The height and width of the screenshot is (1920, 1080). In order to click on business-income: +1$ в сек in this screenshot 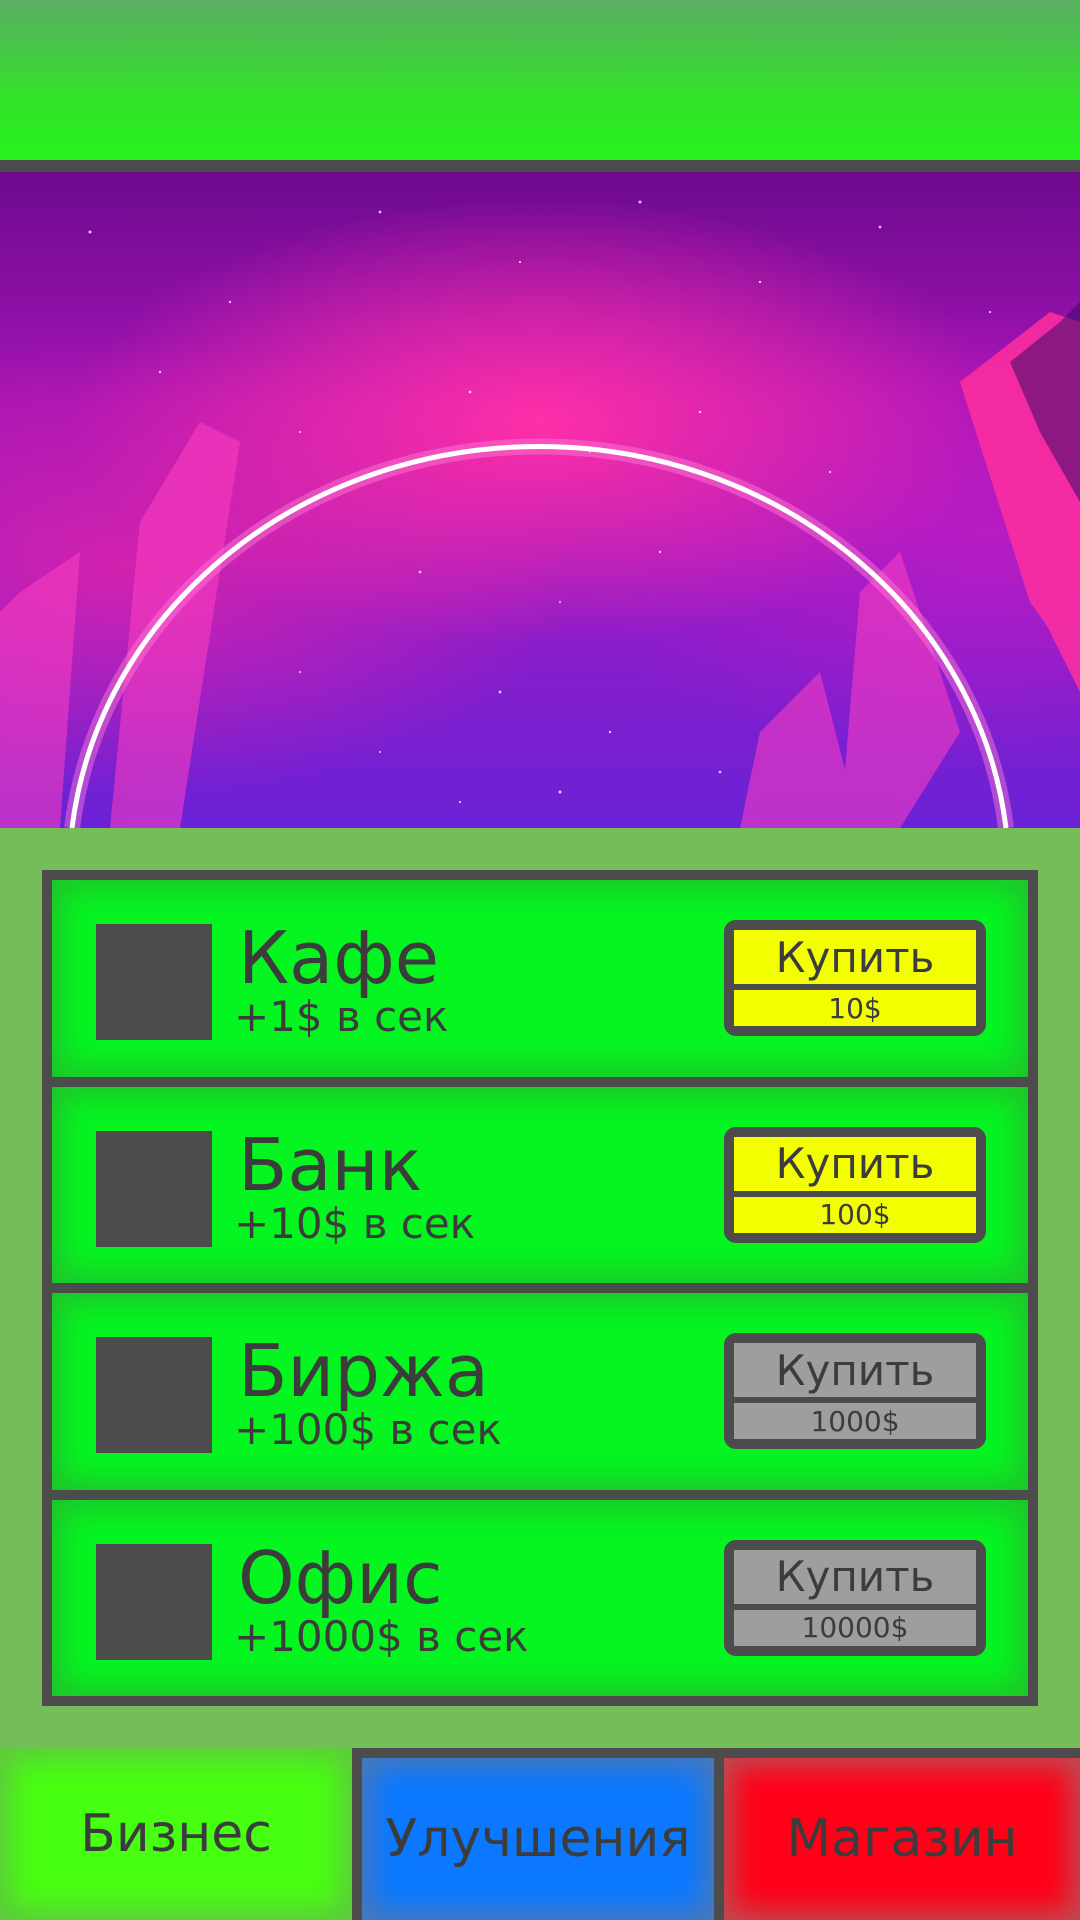, I will do `click(341, 1016)`.